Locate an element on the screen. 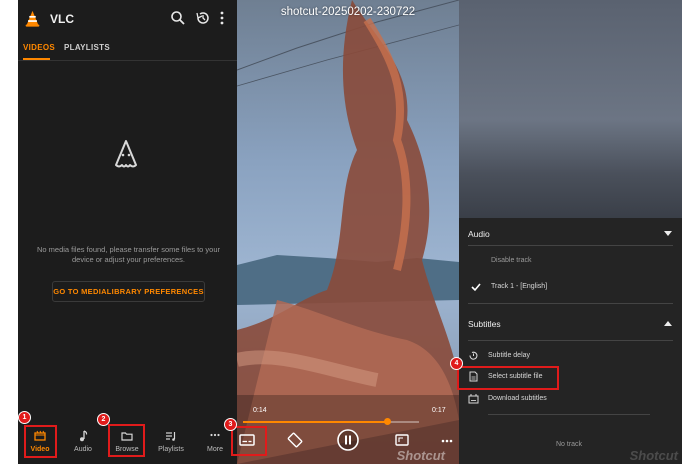 This screenshot has width=700, height=464. subtitle-option-delay: Subtitle delay is located at coordinates (509, 355).